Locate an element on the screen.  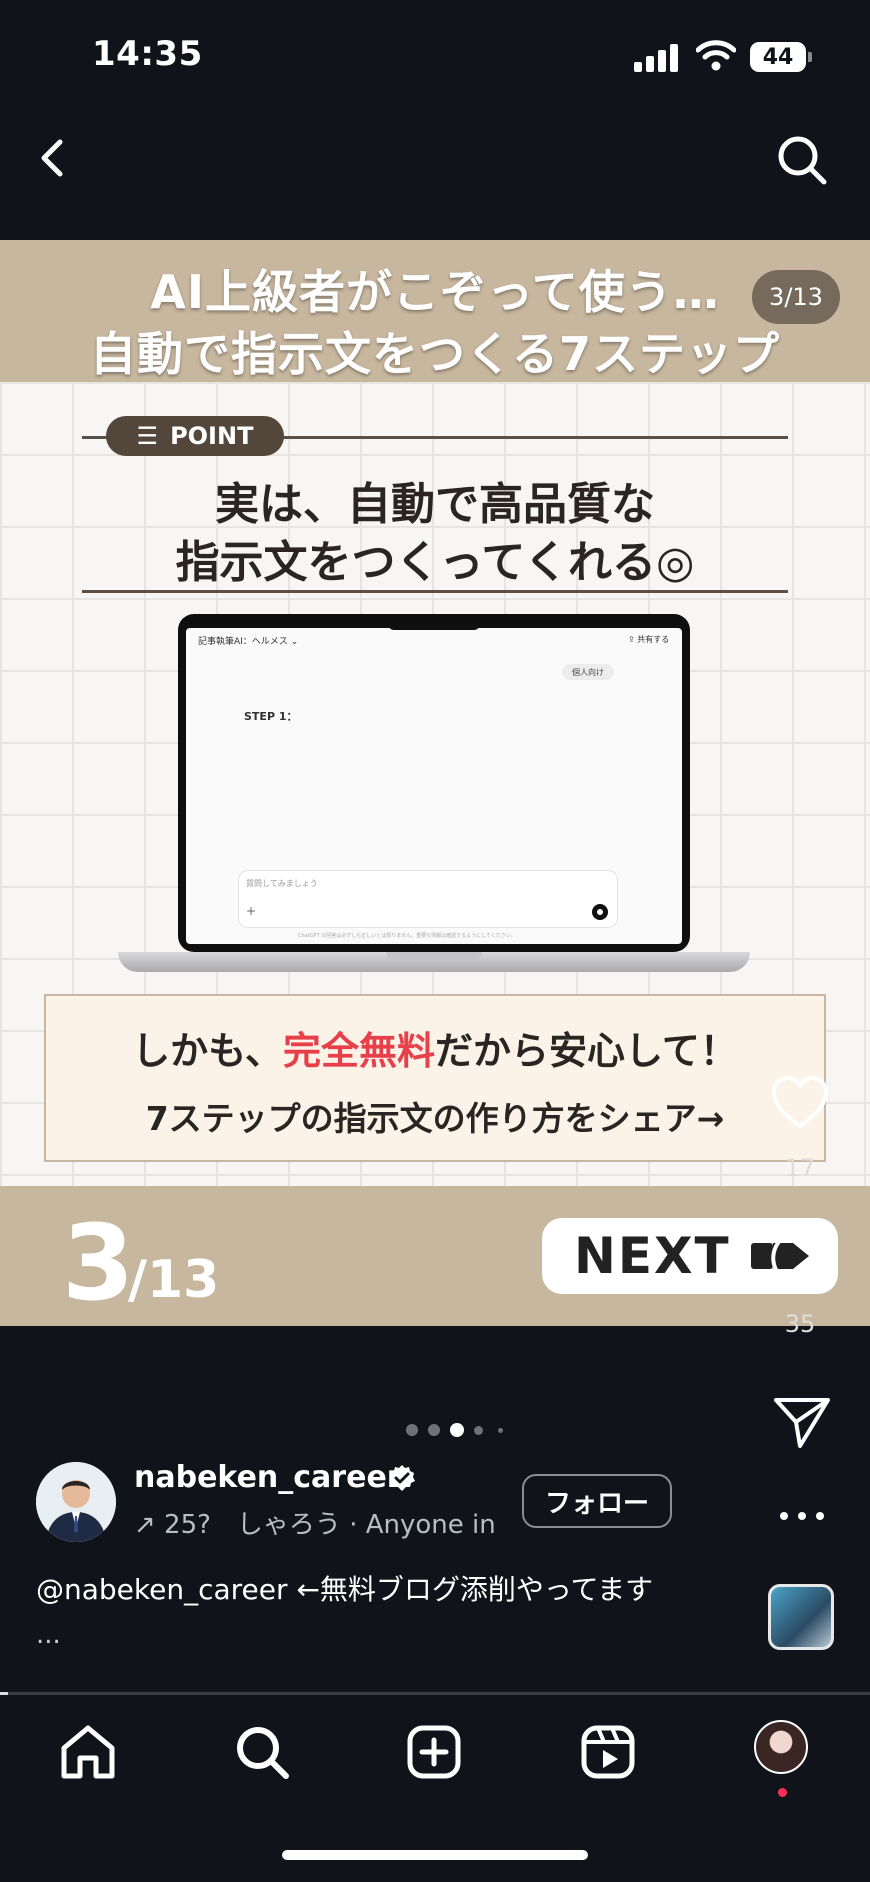
audio-subline: ↗ 25? しゃろう · Anyone in is located at coordinates (315, 1522).